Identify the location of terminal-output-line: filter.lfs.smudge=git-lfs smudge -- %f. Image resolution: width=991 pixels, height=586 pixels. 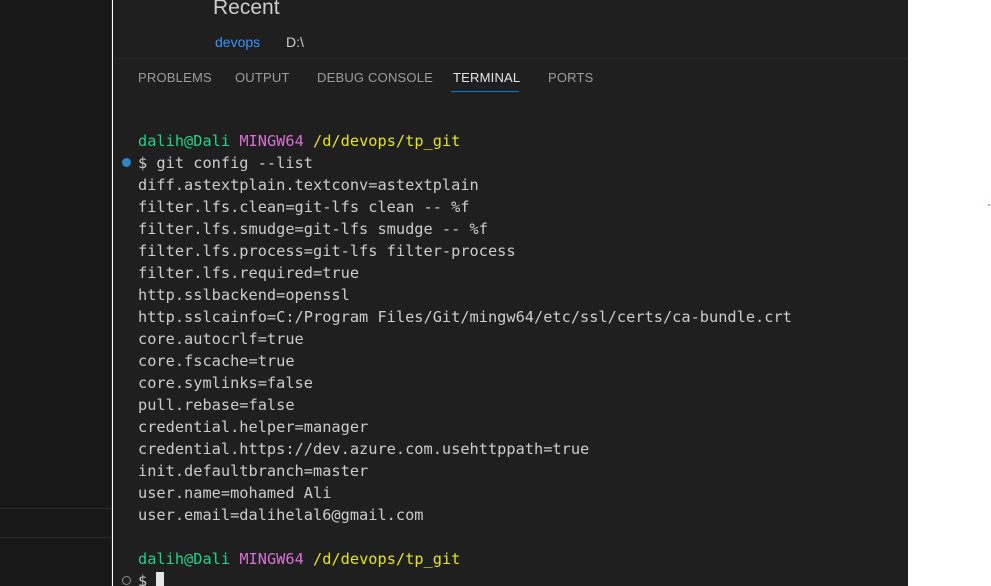
(313, 229).